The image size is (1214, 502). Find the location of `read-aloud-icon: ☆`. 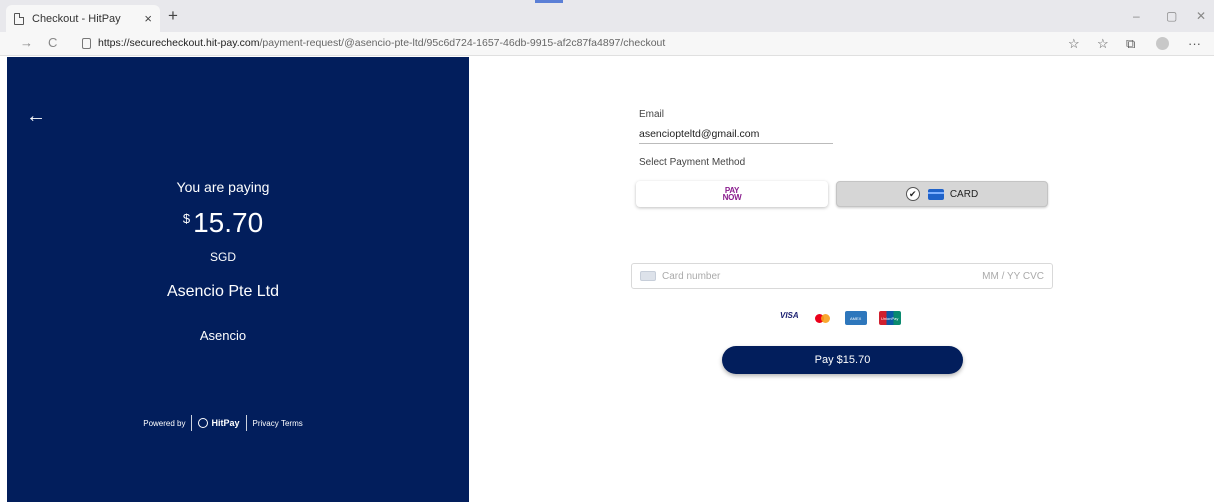

read-aloud-icon: ☆ is located at coordinates (1074, 44).